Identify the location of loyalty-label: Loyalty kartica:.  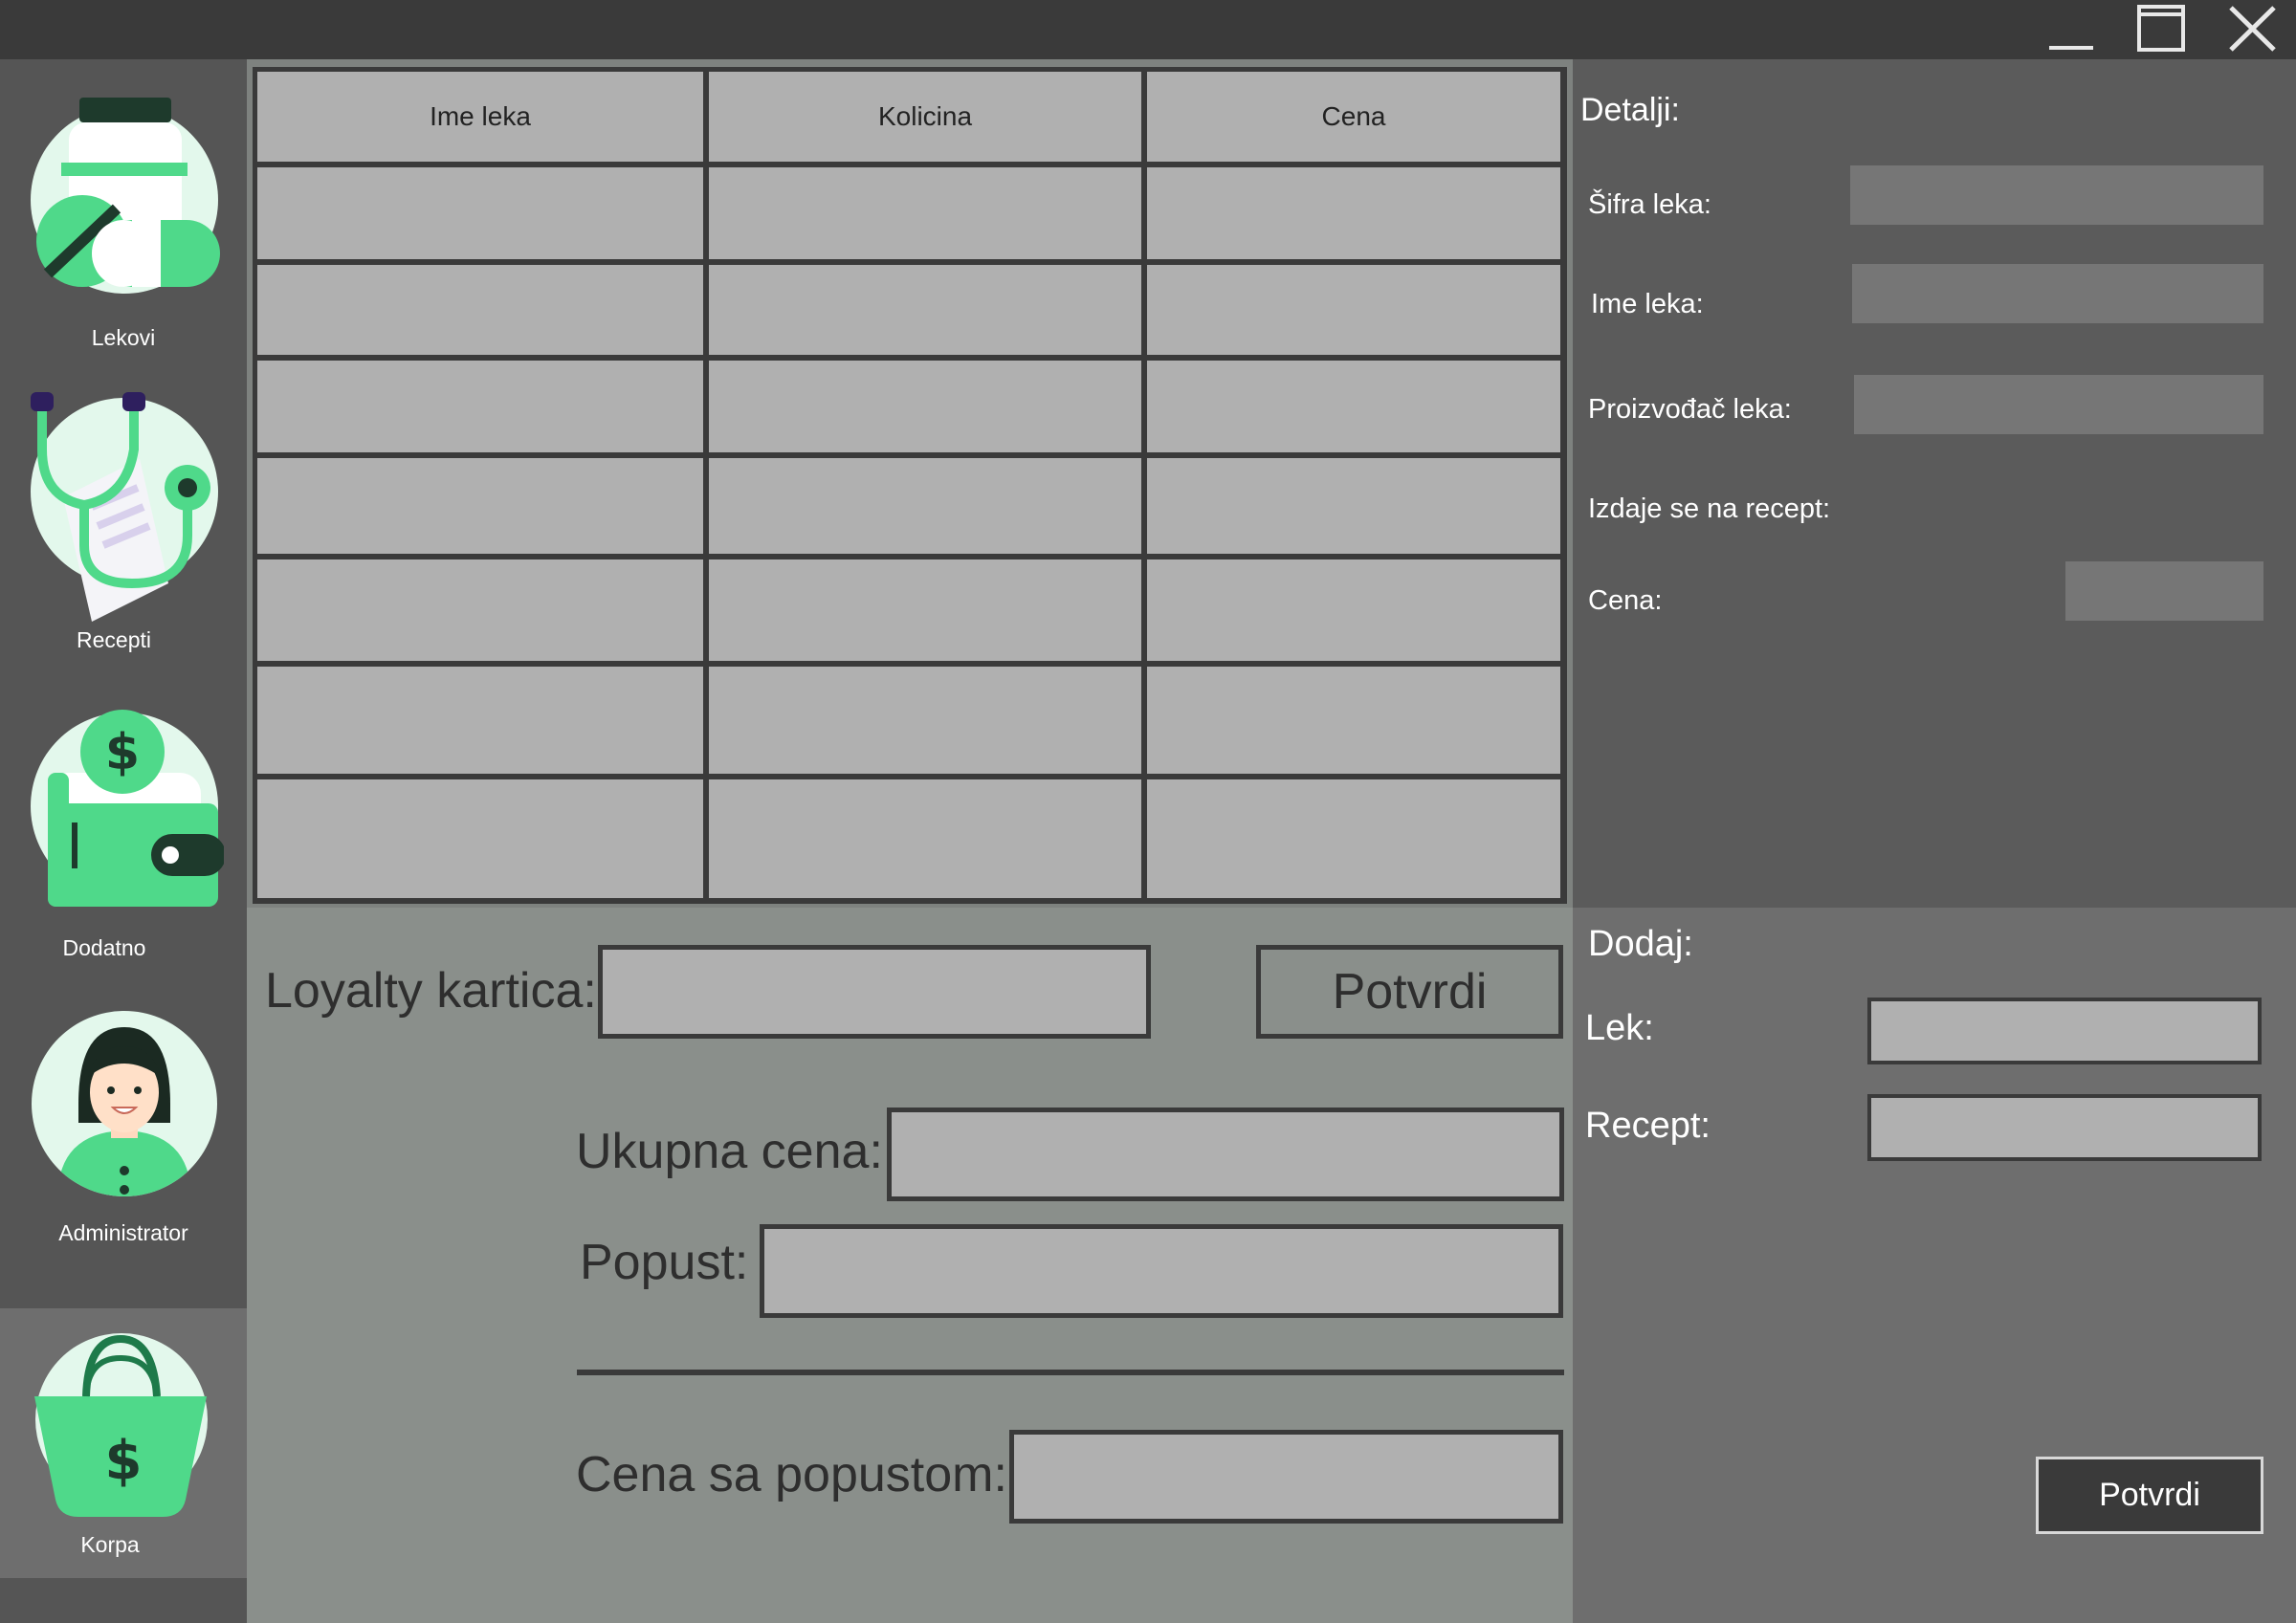
(431, 991).